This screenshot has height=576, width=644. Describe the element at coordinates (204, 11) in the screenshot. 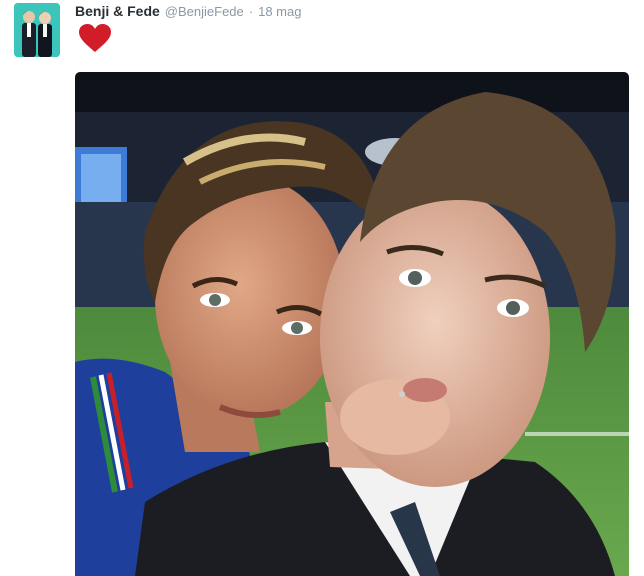

I see `author-handle: @BenjieFede` at that location.